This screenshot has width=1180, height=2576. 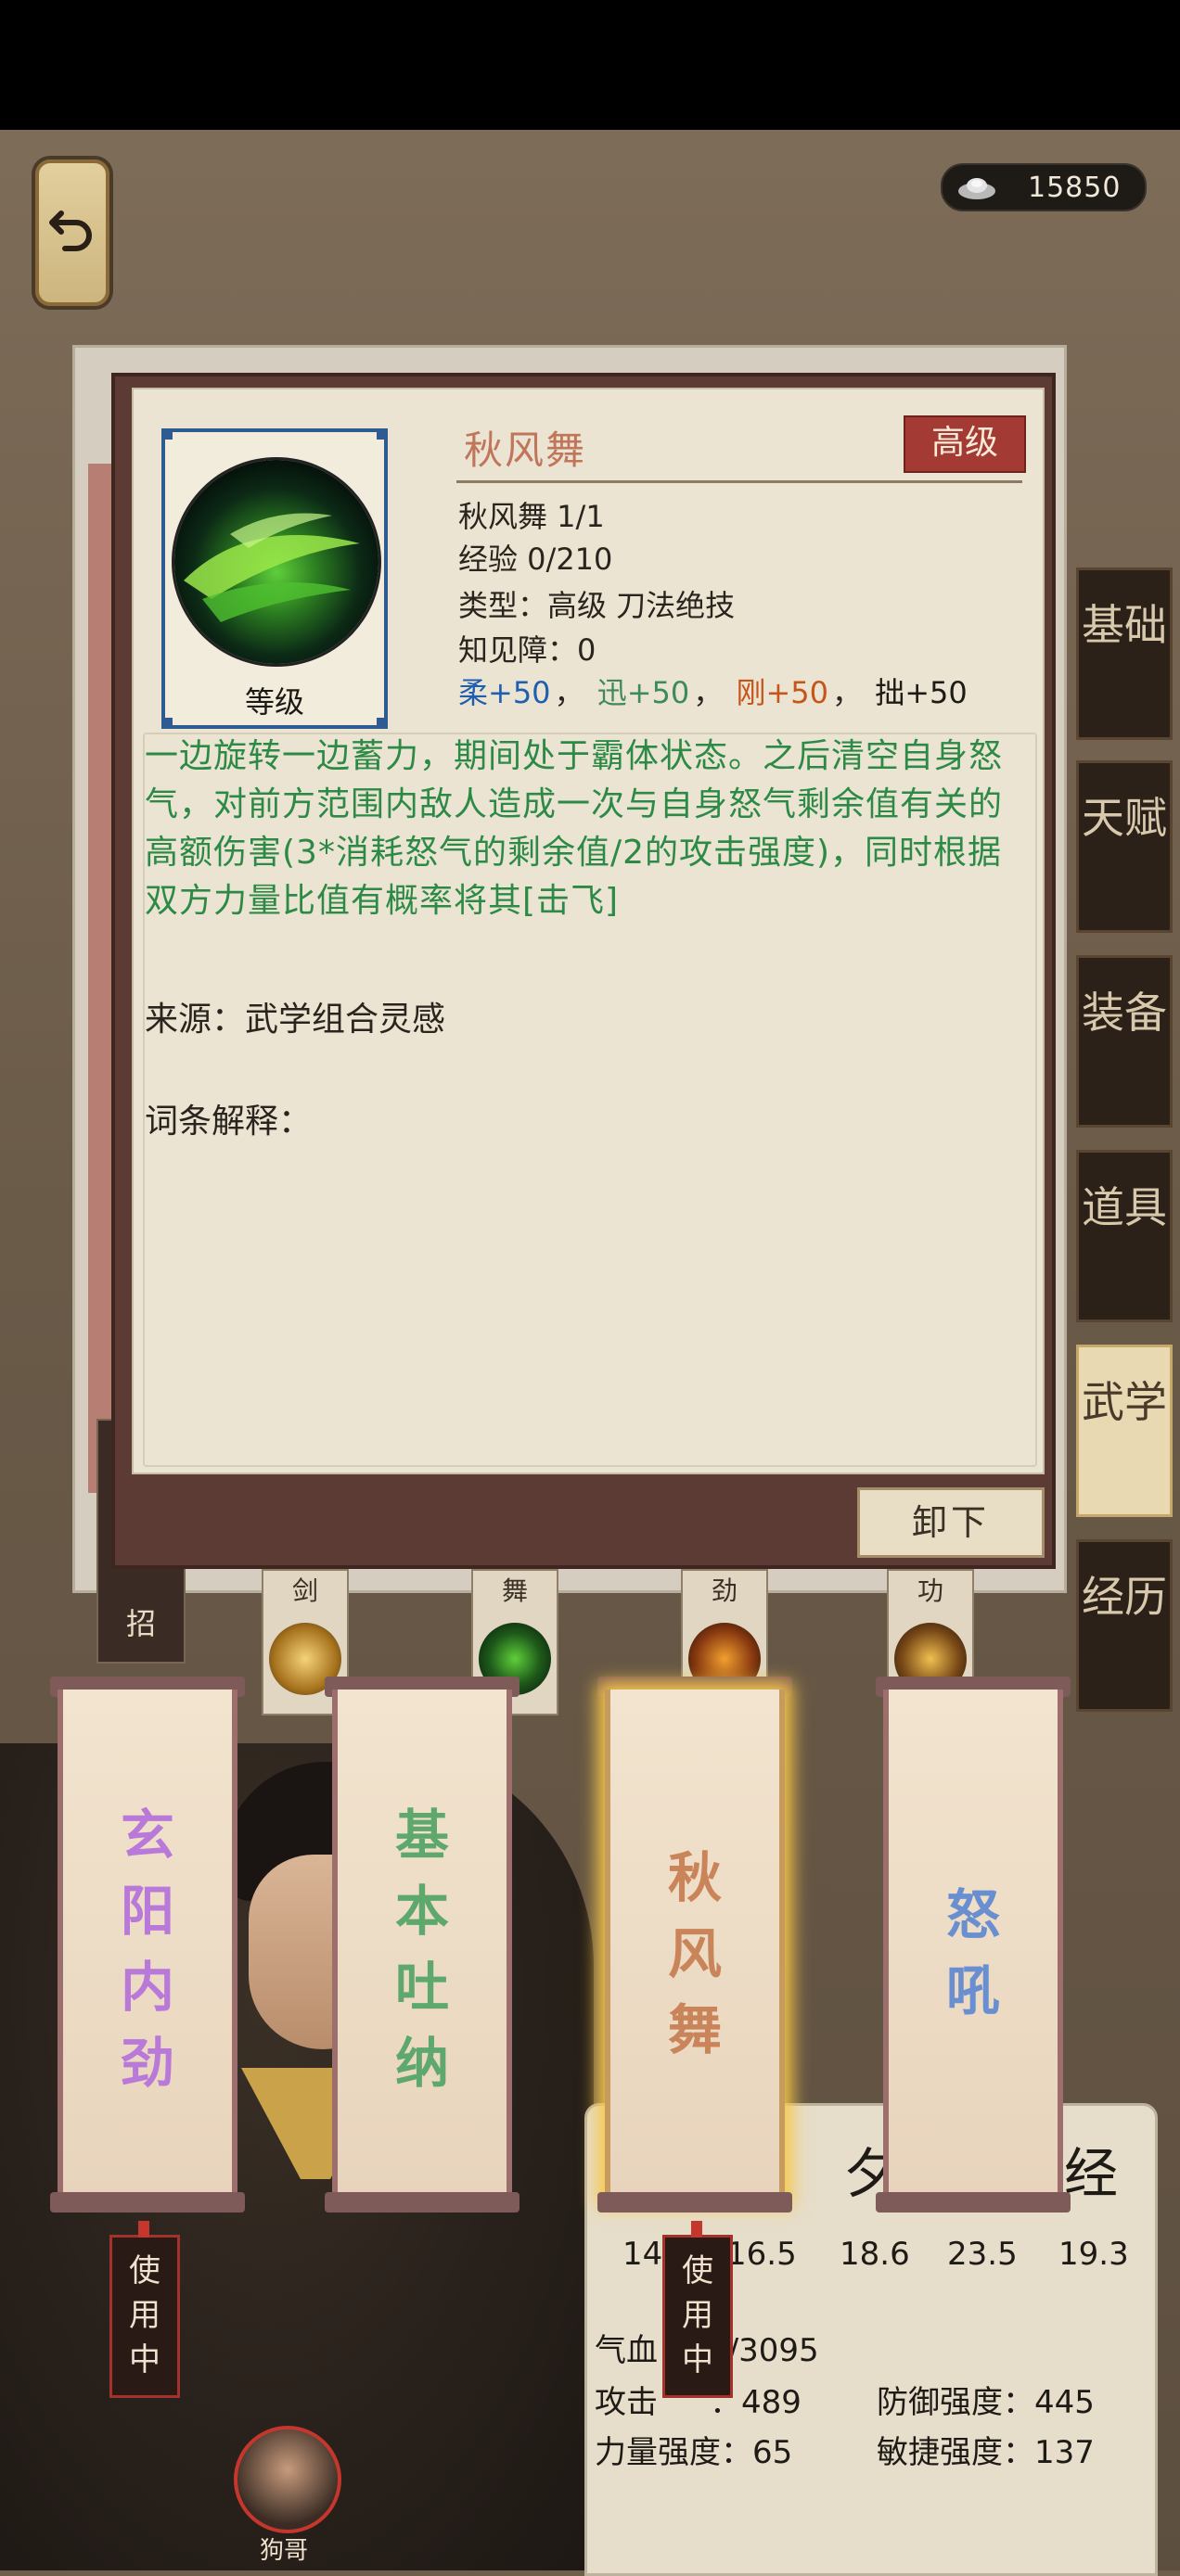 What do you see at coordinates (296, 1020) in the screenshot?
I see `skill-source: 来源：武学组合灵感` at bounding box center [296, 1020].